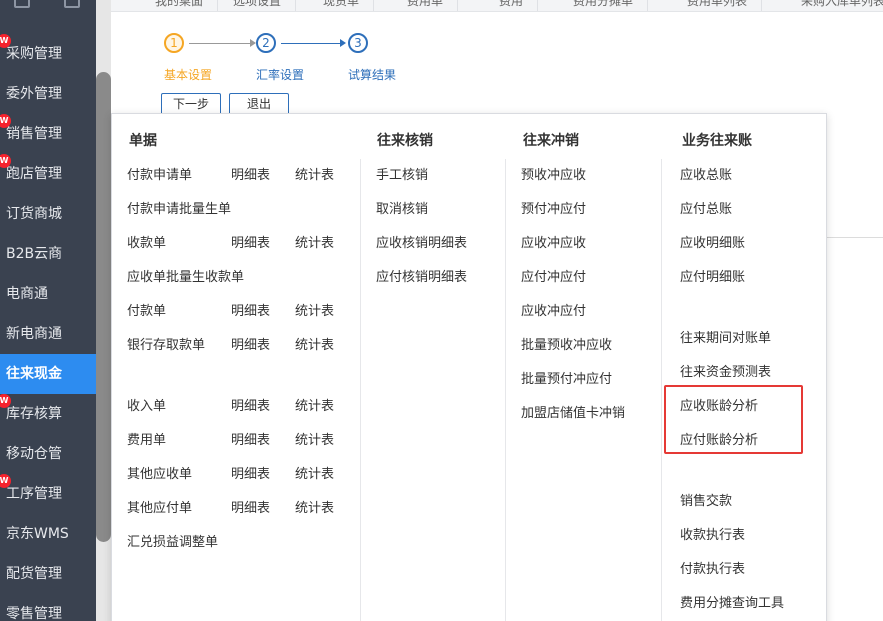 This screenshot has width=883, height=621. I want to click on sidebar-item: W 库存核算, so click(48, 414).